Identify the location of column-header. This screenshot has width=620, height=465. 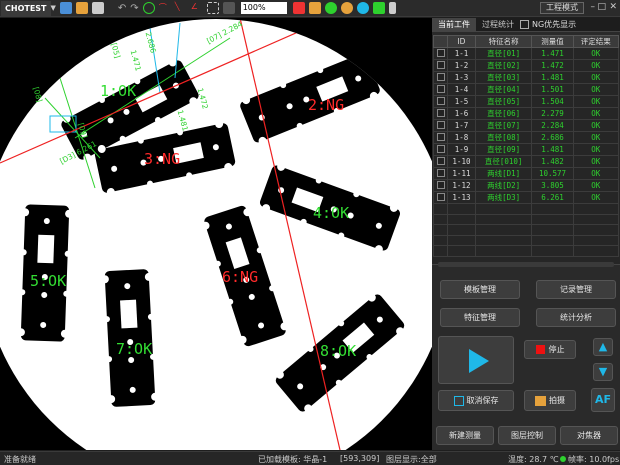
(440, 41).